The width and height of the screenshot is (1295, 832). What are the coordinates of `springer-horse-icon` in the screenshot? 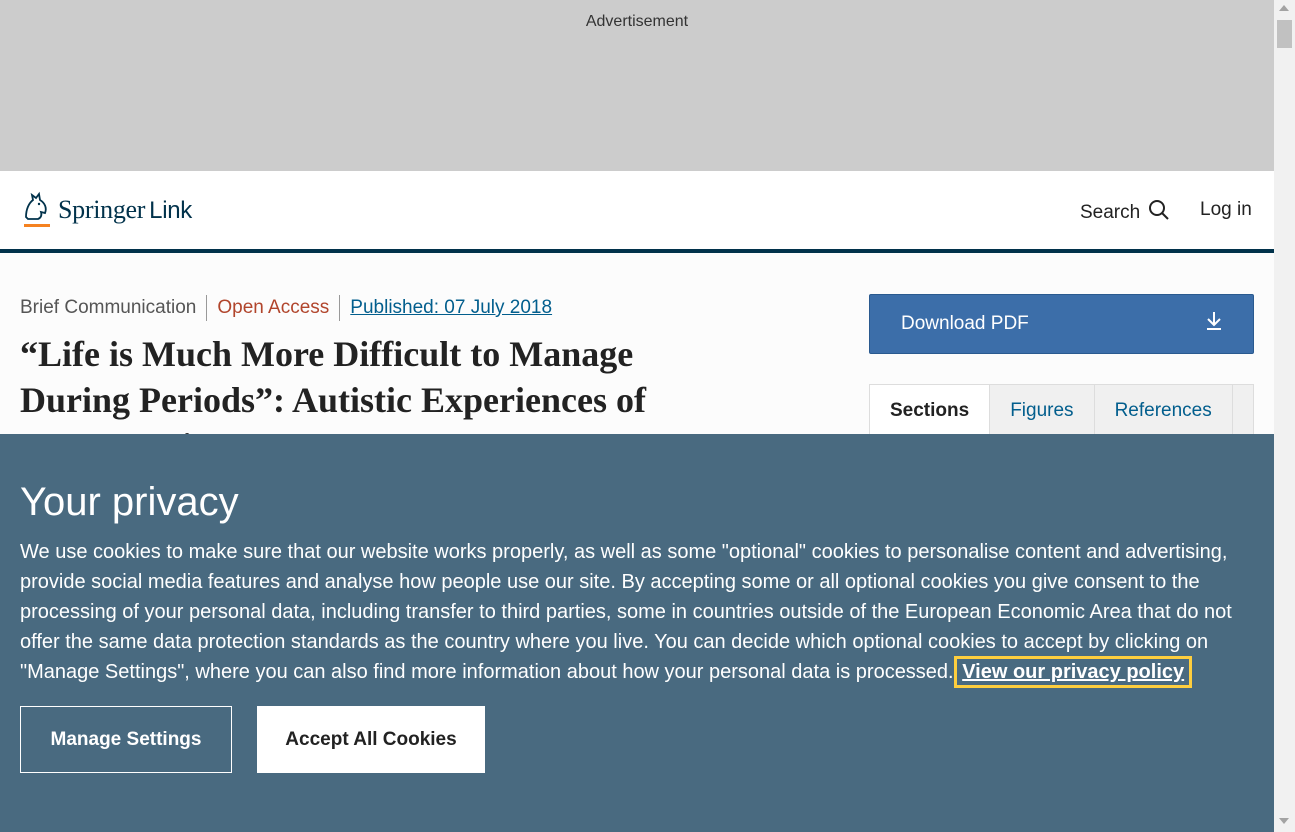 It's located at (36, 210).